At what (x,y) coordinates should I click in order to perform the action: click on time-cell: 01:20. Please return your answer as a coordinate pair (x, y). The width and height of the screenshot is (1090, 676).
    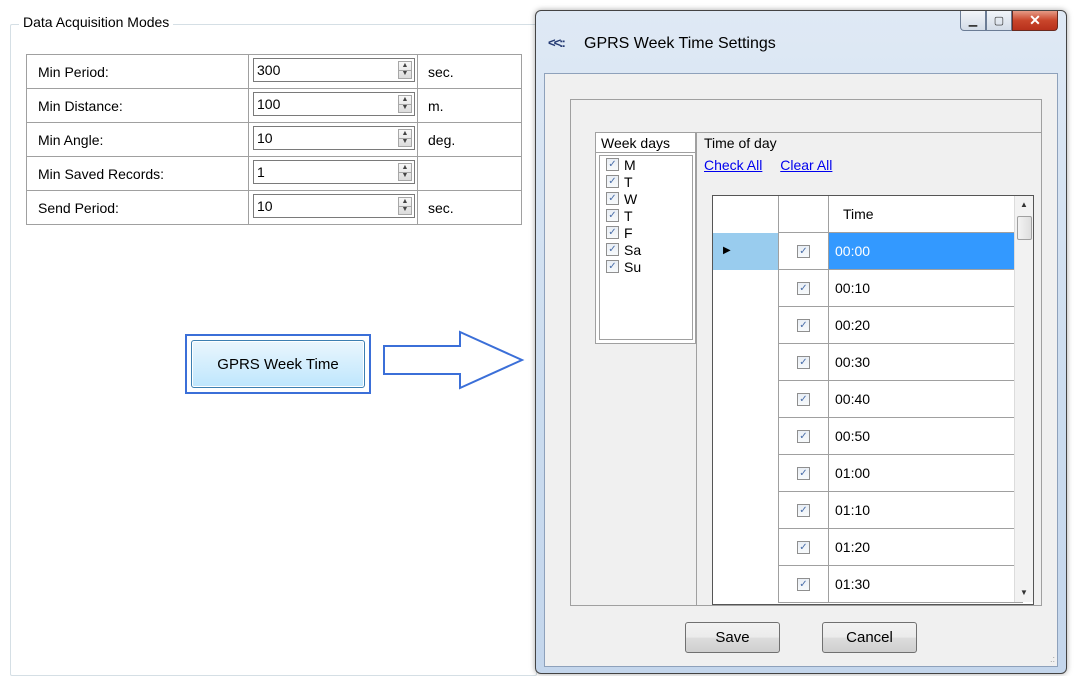
    Looking at the image, I should click on (926, 547).